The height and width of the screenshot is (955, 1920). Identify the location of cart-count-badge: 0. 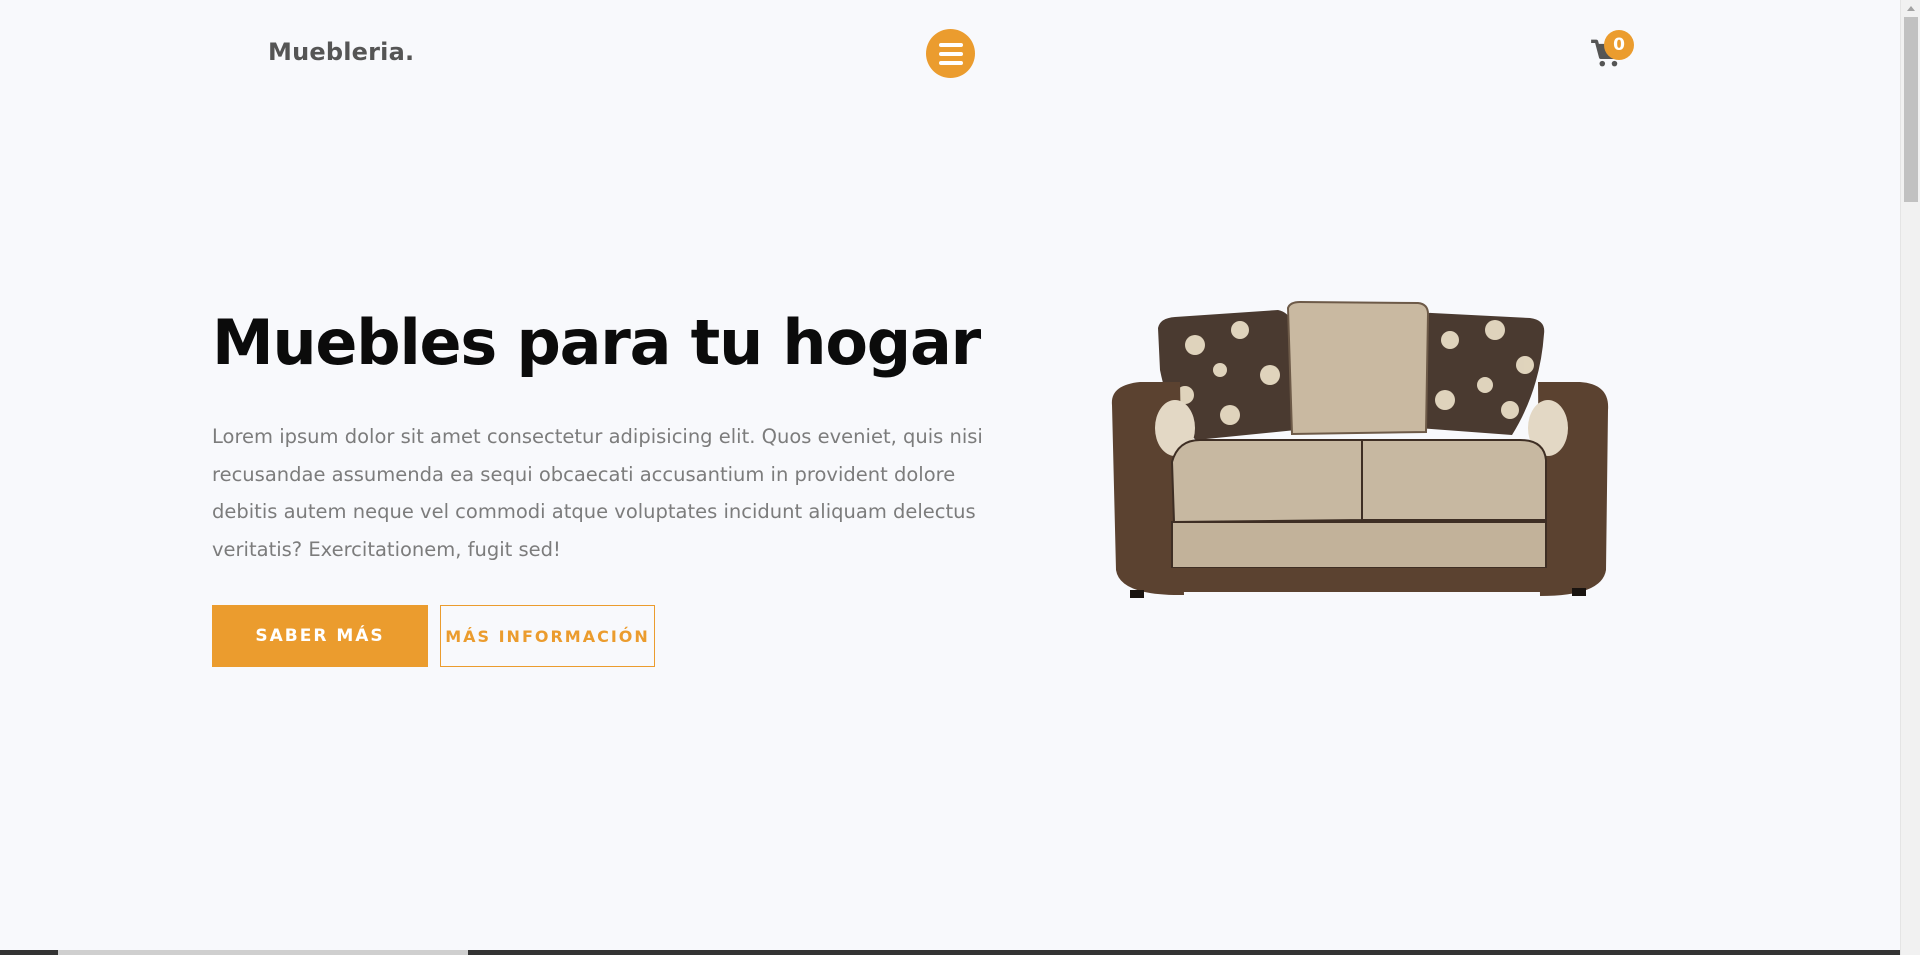
(1619, 45).